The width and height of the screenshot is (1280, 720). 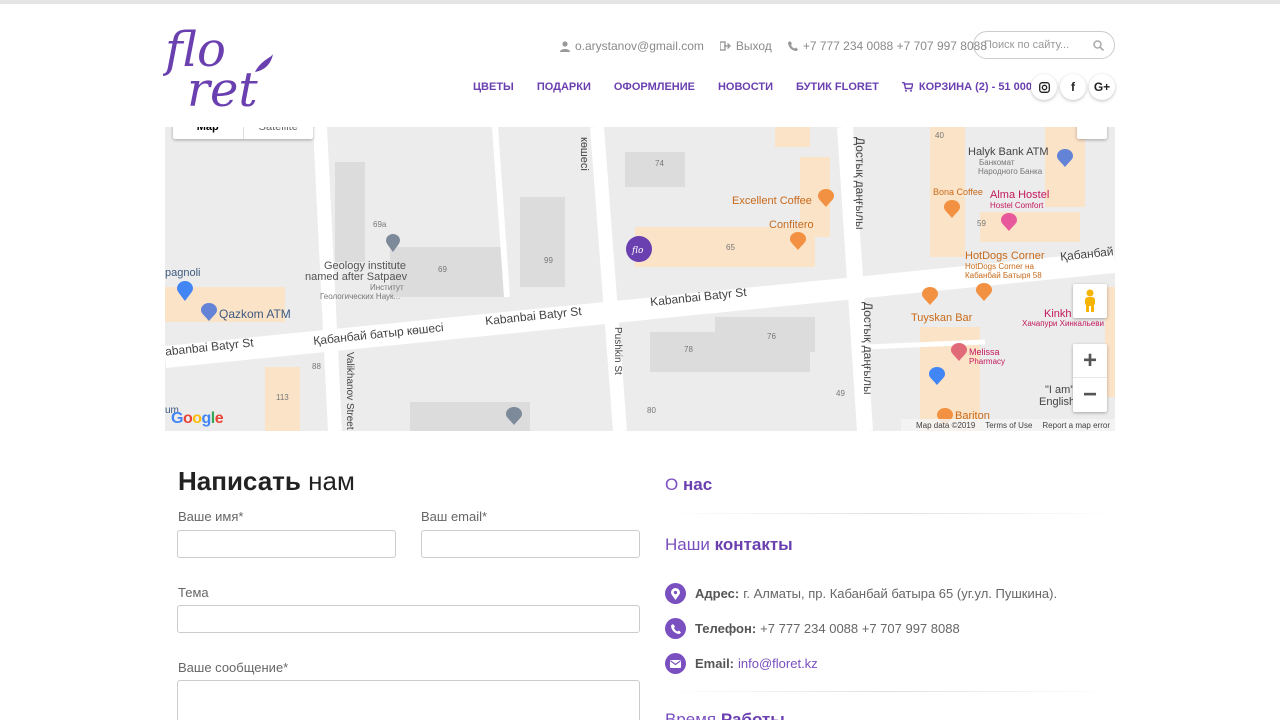 What do you see at coordinates (264, 63) in the screenshot?
I see `leaf-icon` at bounding box center [264, 63].